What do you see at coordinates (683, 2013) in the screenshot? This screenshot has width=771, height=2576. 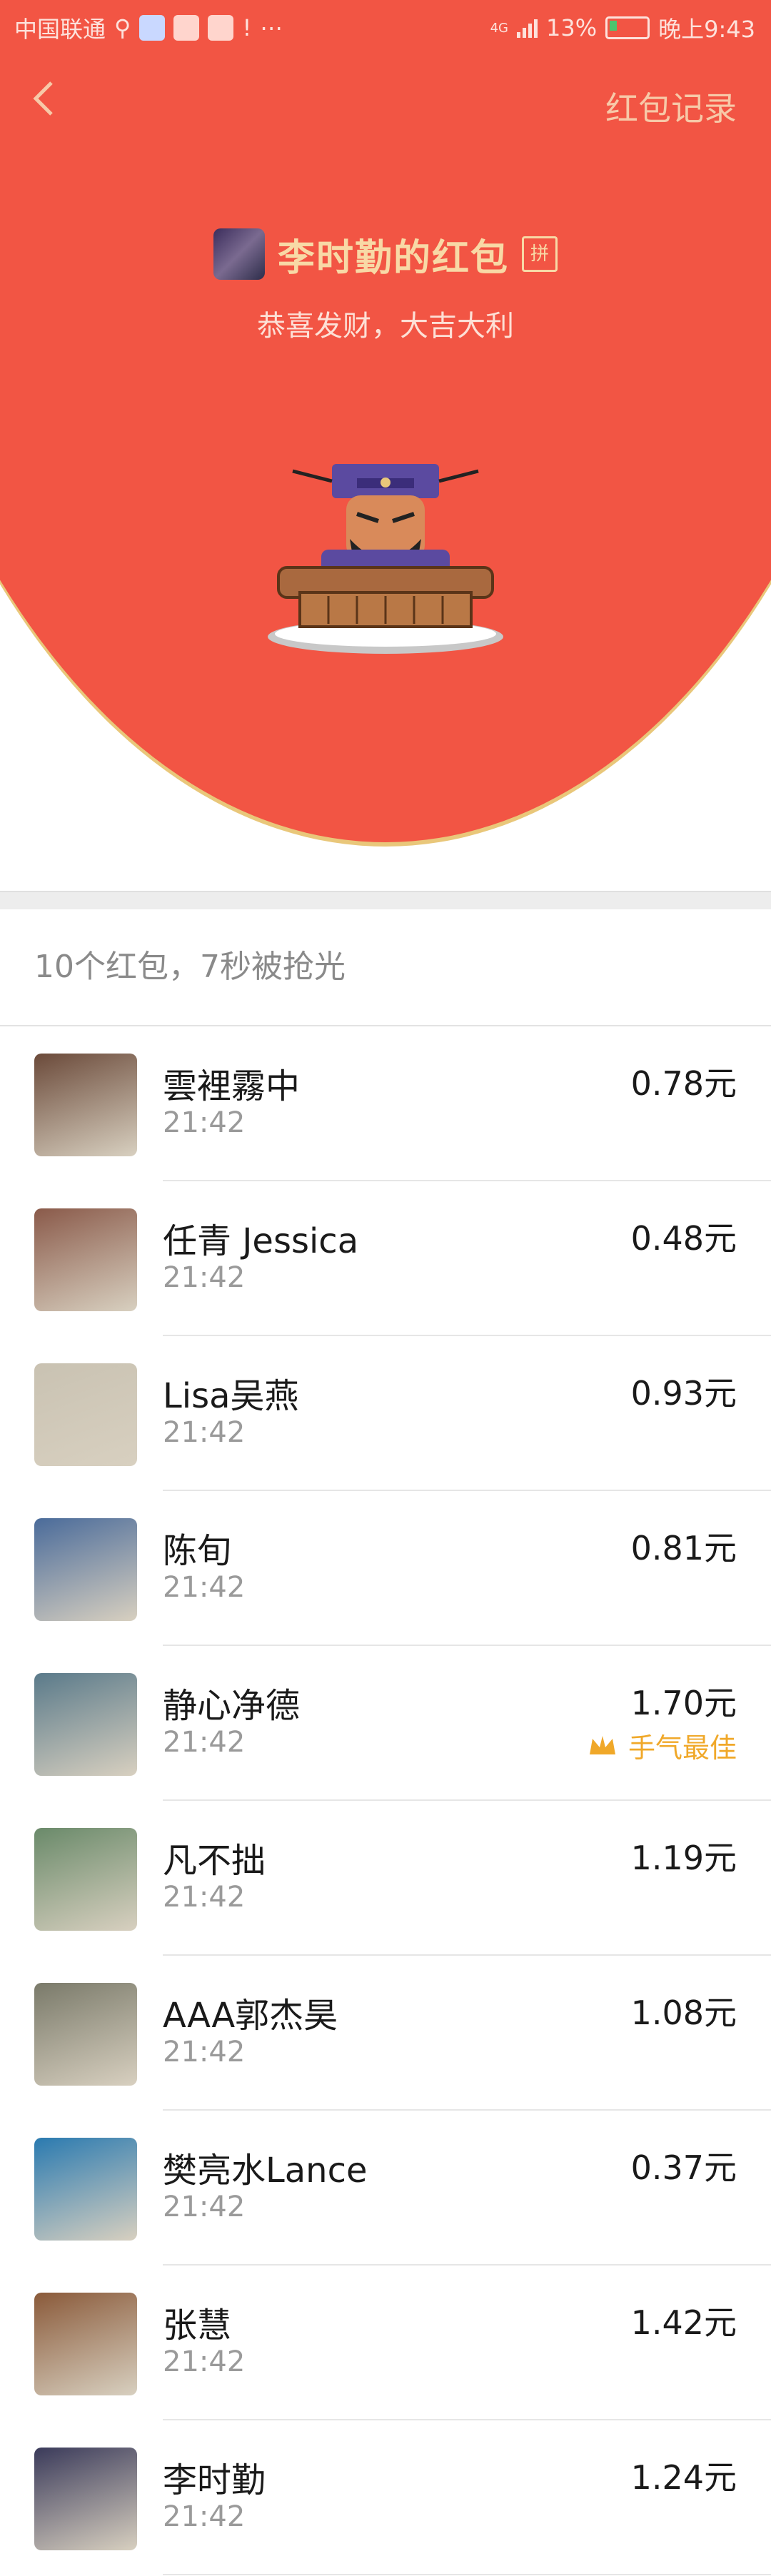 I see `receive-amount: 1.08元` at bounding box center [683, 2013].